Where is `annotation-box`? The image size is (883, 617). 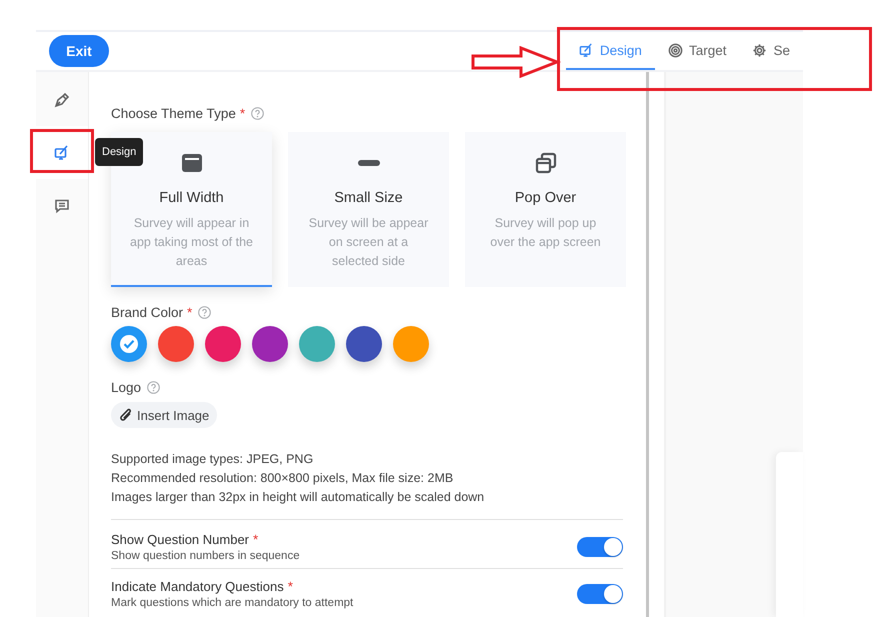 annotation-box is located at coordinates (62, 151).